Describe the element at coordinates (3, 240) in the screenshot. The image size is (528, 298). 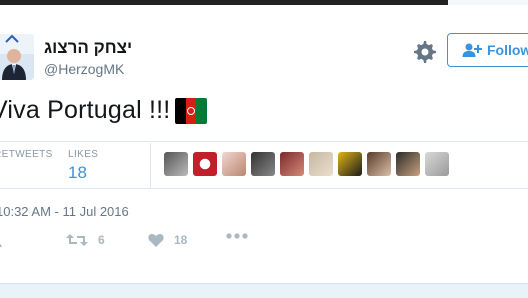
I see `reply-button` at that location.